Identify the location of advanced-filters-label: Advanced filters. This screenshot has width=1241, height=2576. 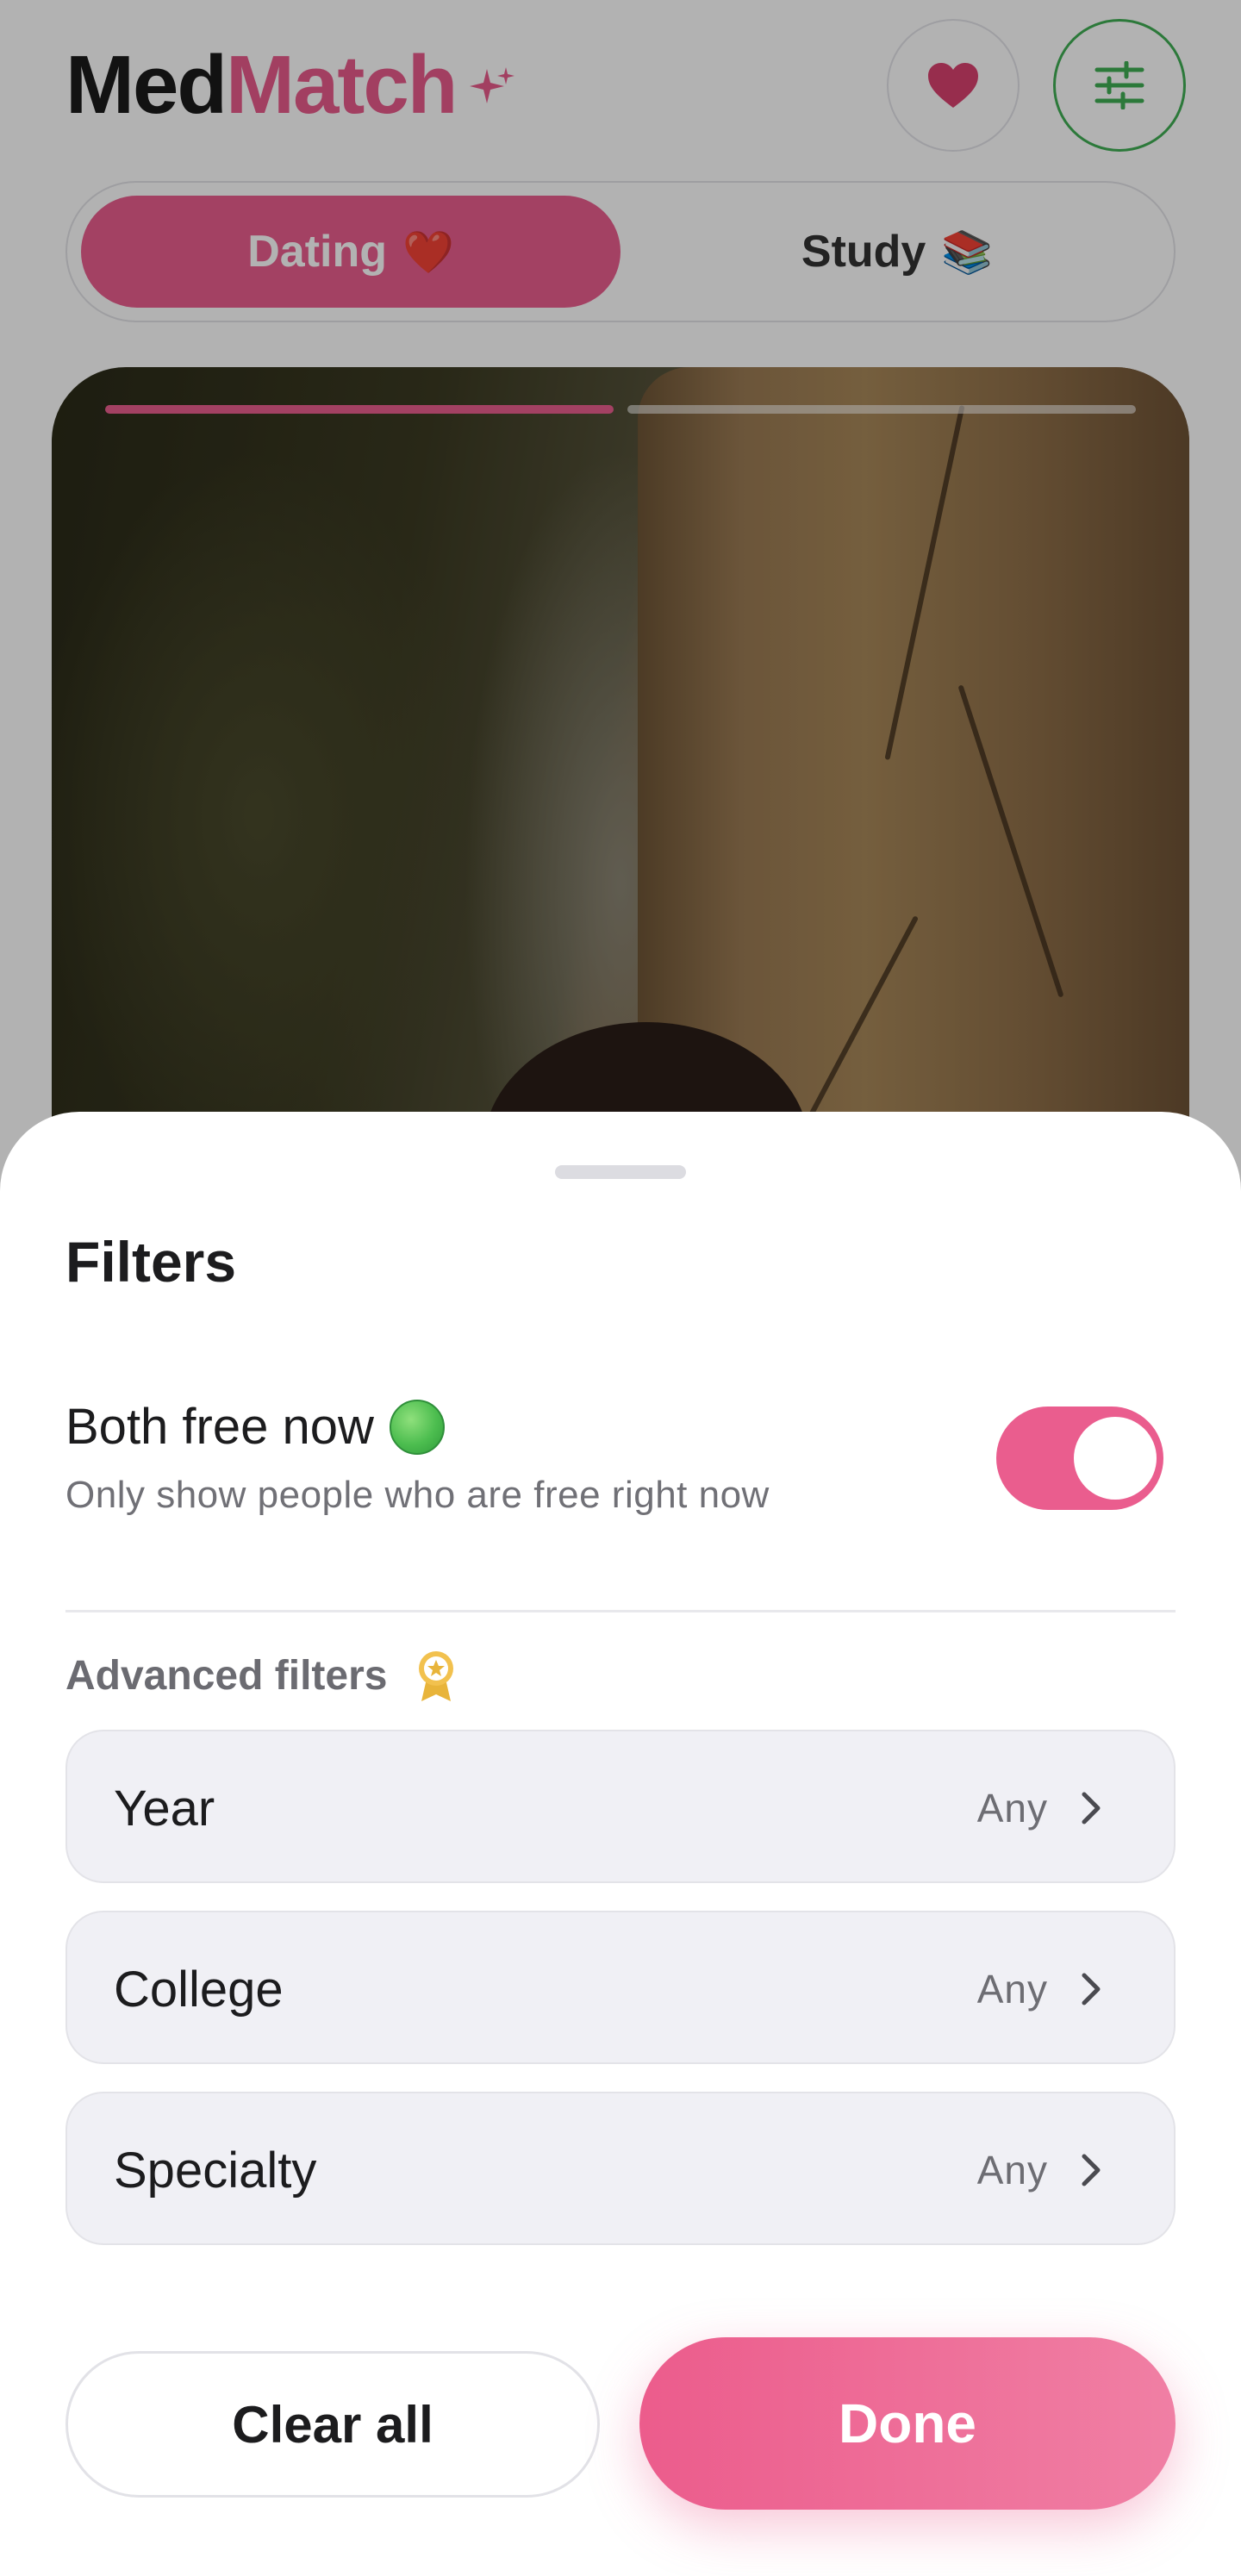
(261, 1675).